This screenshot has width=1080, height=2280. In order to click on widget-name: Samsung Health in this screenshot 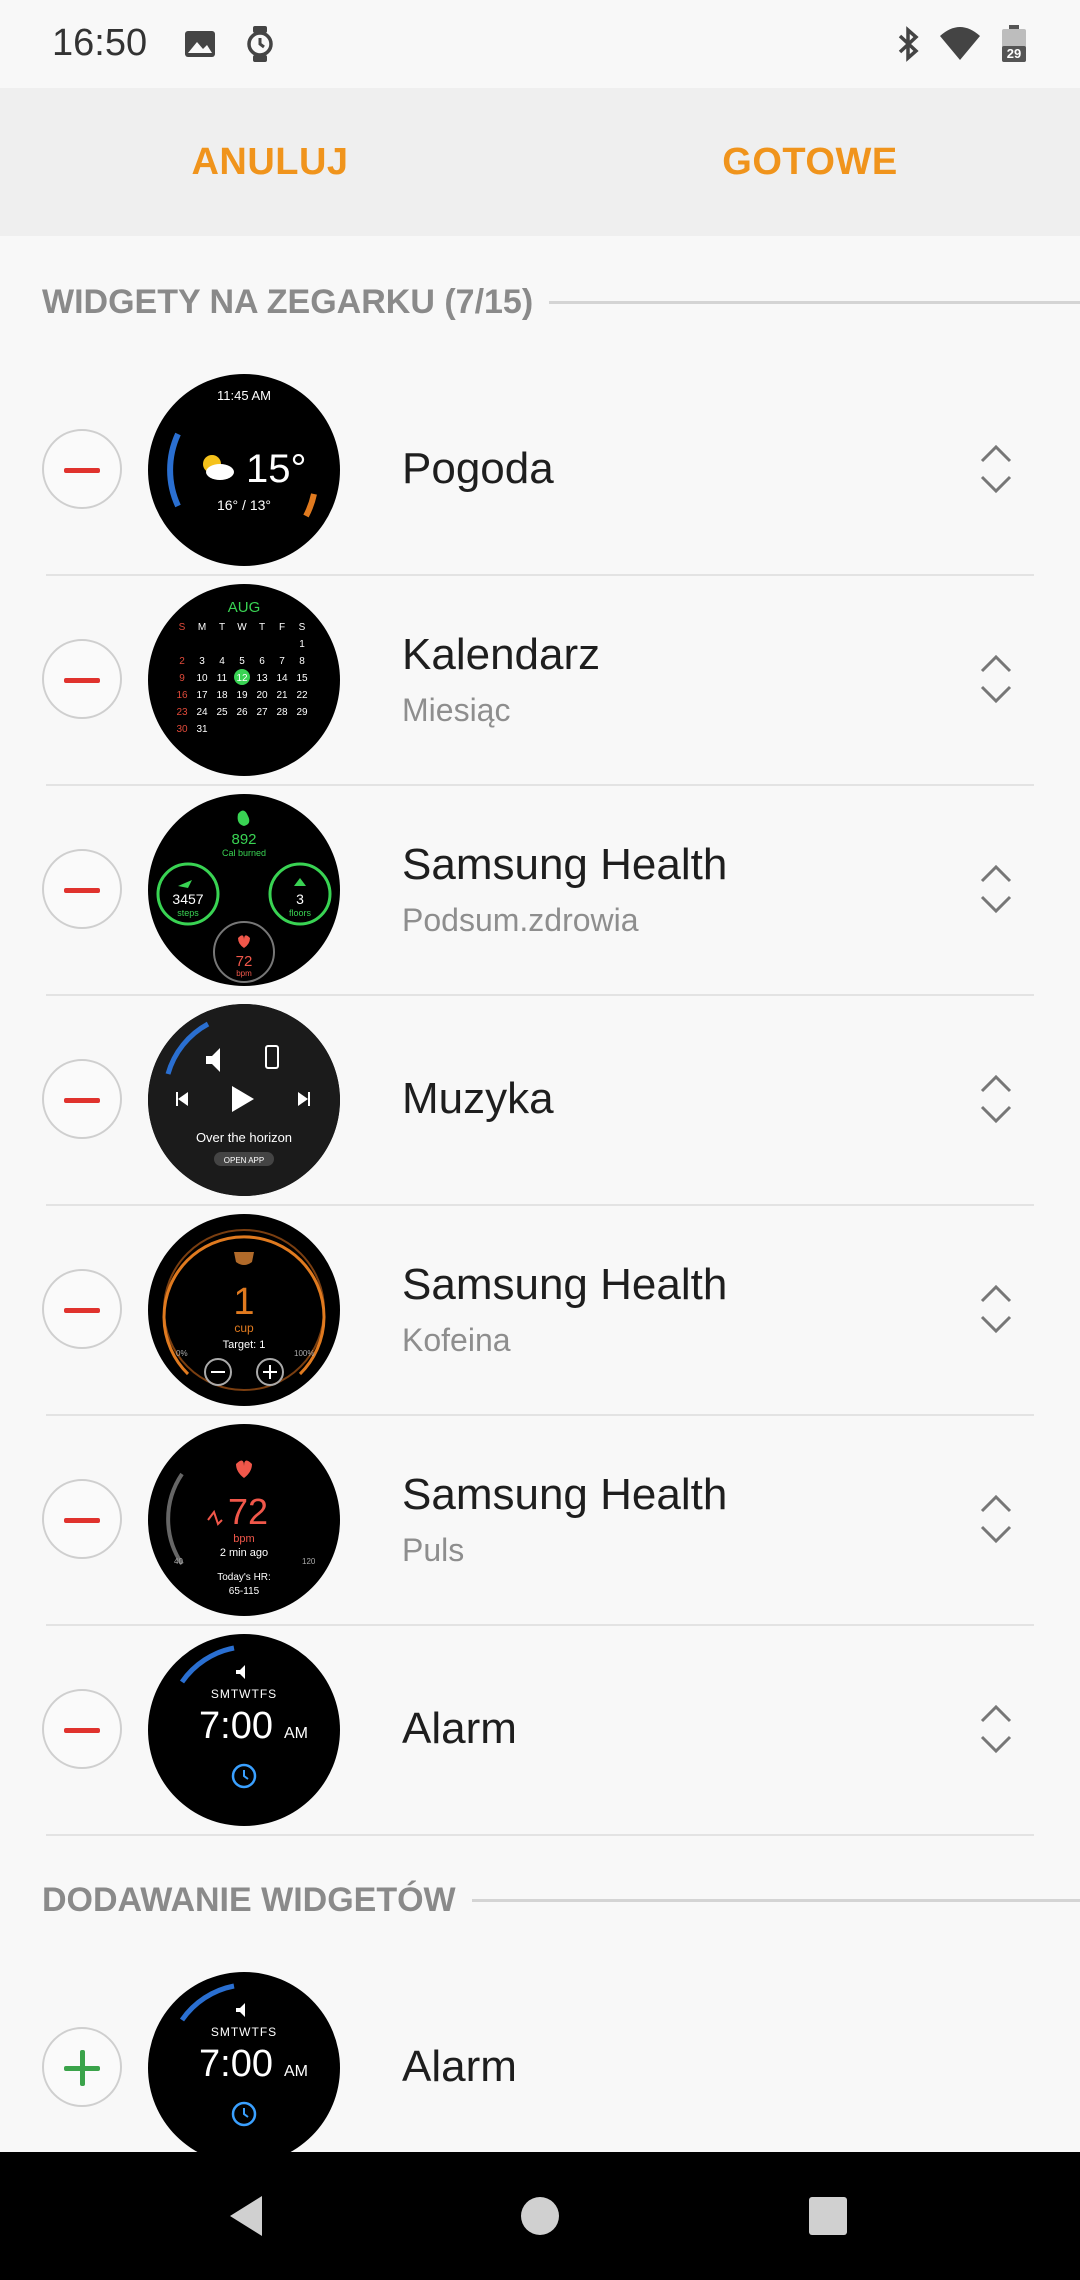, I will do `click(565, 864)`.